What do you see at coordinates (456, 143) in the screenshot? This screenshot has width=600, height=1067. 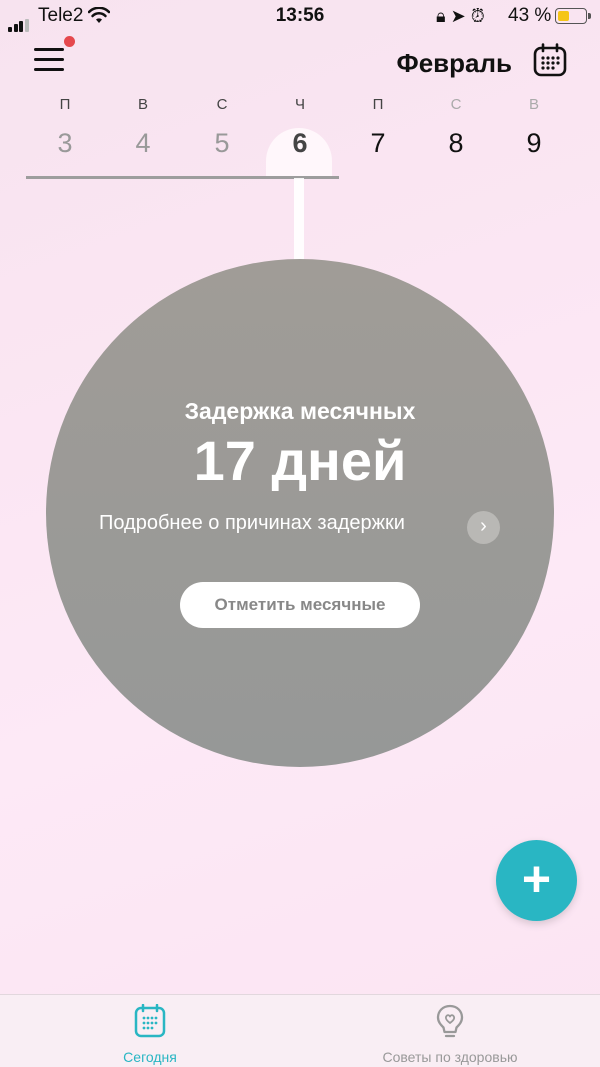 I see `day-number: 8` at bounding box center [456, 143].